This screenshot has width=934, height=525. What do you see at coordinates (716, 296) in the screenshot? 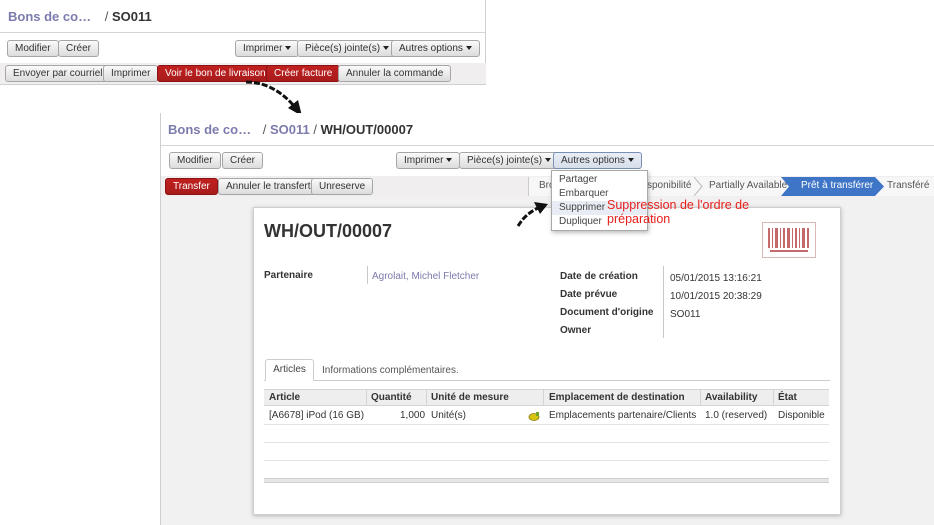
I see `scheduled-date-field: 10/01/2015 20:38:29` at bounding box center [716, 296].